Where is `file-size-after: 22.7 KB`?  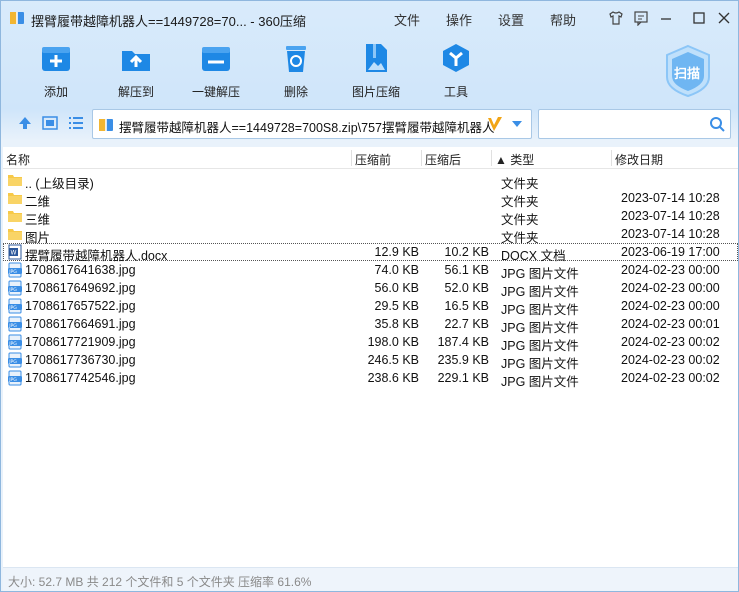
file-size-after: 22.7 KB is located at coordinates (466, 324).